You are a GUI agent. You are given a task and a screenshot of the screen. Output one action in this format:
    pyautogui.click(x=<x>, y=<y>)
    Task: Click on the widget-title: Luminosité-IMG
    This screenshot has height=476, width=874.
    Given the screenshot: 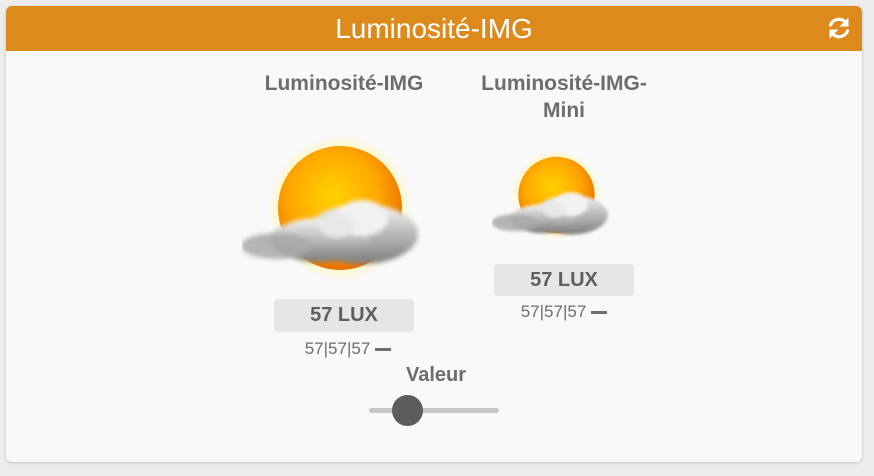 What is the action you would take?
    pyautogui.click(x=344, y=83)
    